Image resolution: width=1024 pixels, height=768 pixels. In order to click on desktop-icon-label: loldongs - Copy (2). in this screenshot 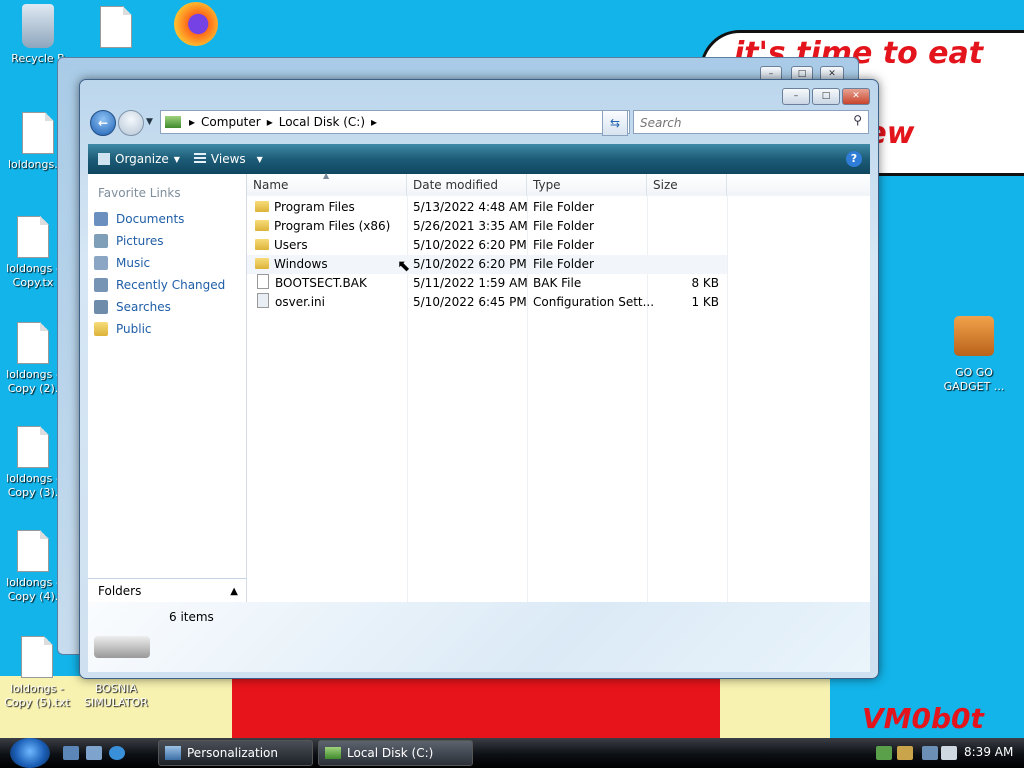, I will do `click(33, 381)`.